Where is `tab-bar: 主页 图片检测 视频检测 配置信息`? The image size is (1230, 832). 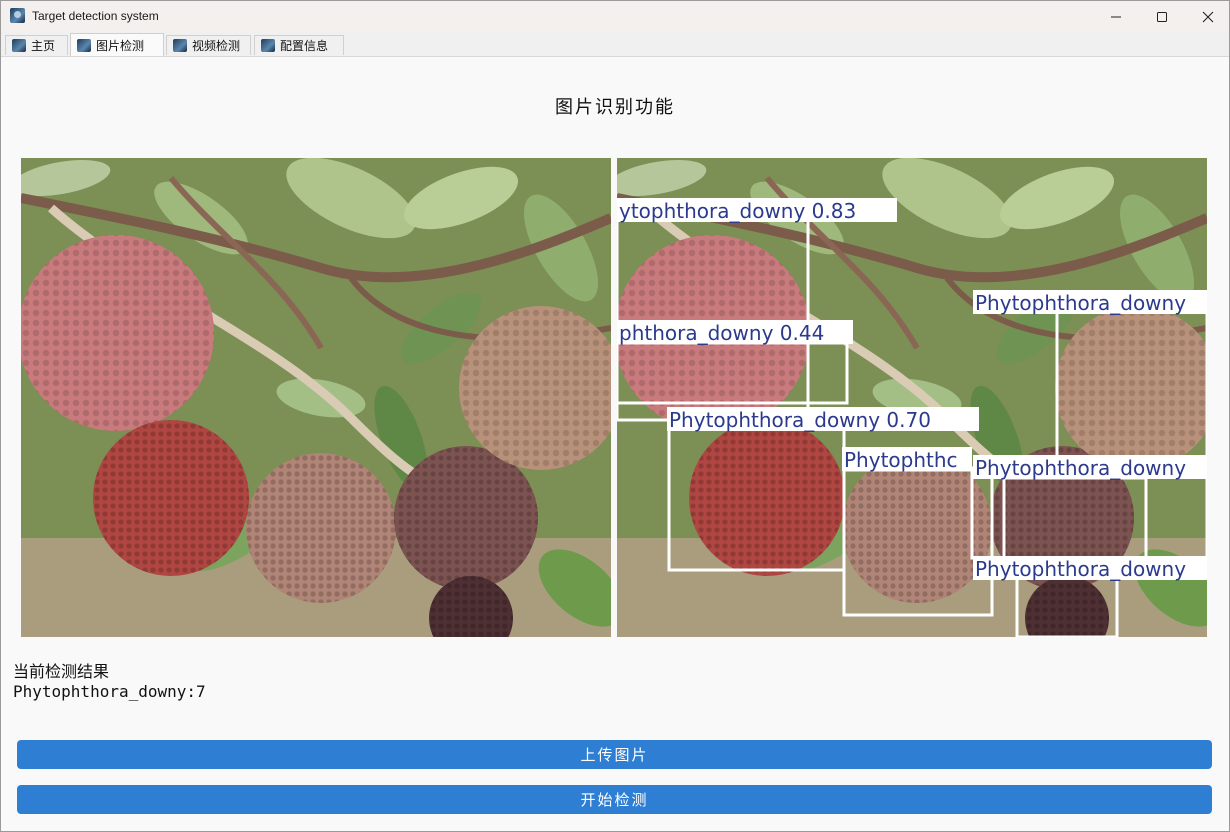
tab-bar: 主页 图片检测 视频检测 配置信息 is located at coordinates (615, 44).